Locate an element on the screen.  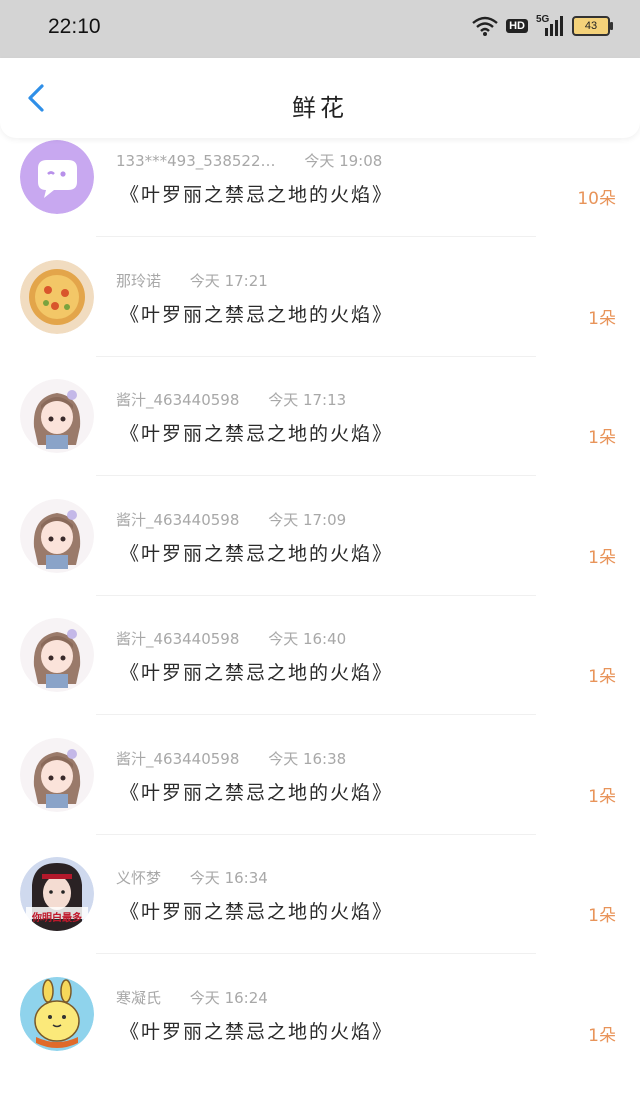
item-meta: 寒凝氏 今天 16:24 is located at coordinates (192, 997).